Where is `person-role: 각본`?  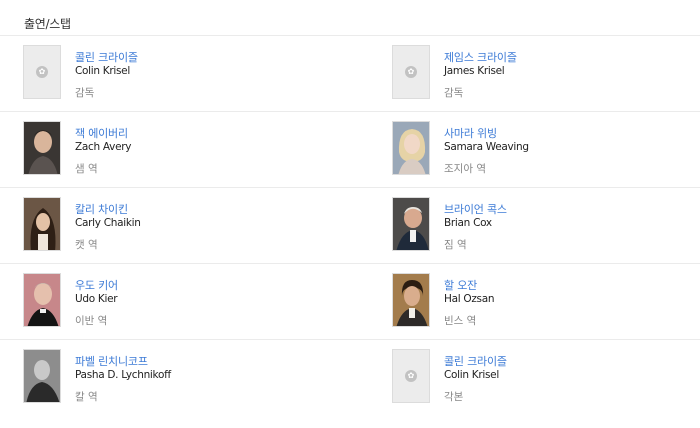
person-role: 각본 is located at coordinates (454, 397).